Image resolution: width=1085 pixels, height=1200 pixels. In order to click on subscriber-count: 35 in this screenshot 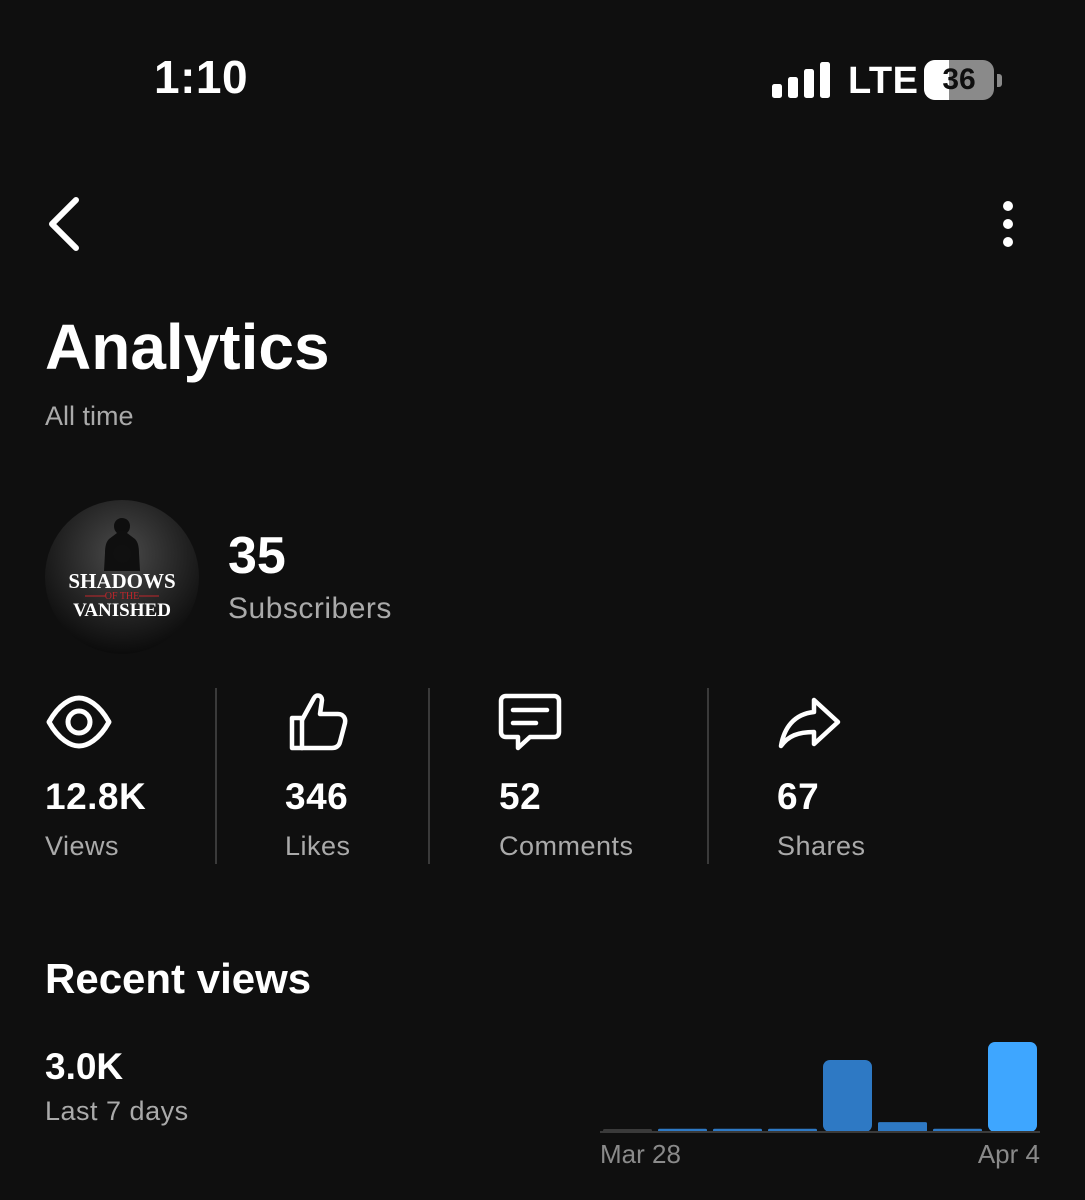, I will do `click(257, 556)`.